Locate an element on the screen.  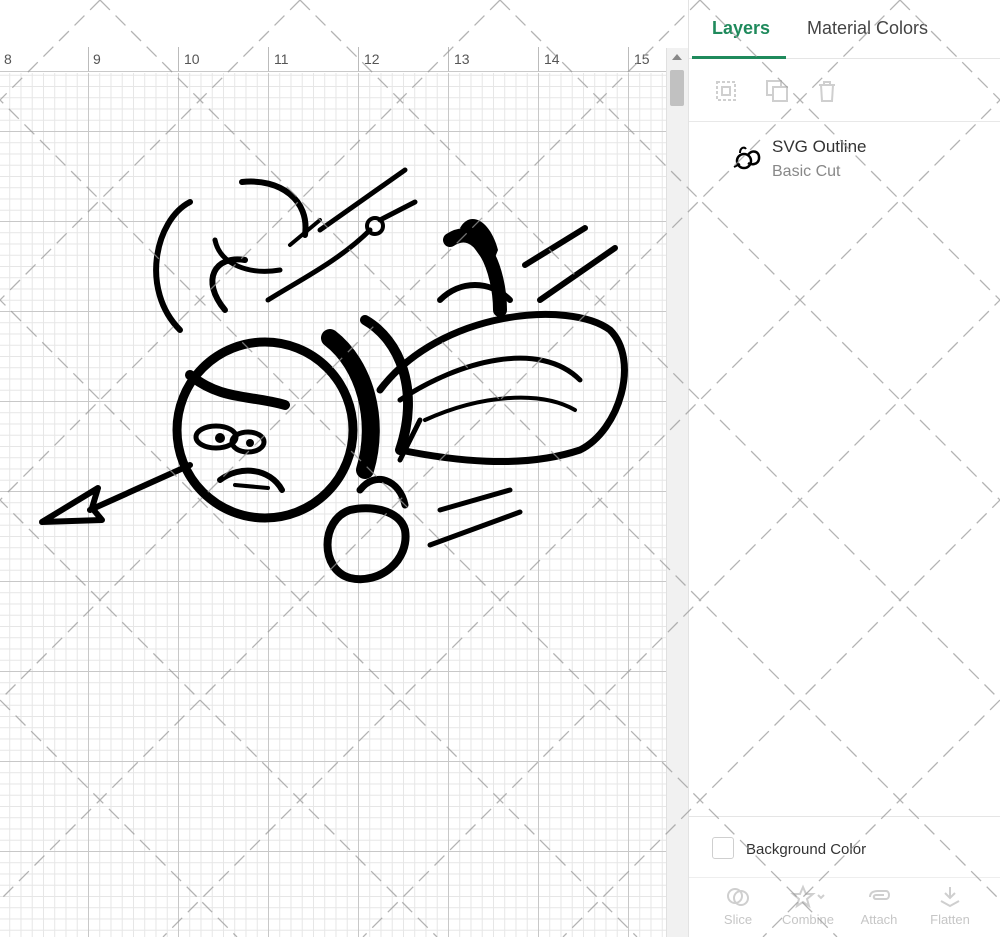
scroll-up-arrow-icon is located at coordinates (677, 57).